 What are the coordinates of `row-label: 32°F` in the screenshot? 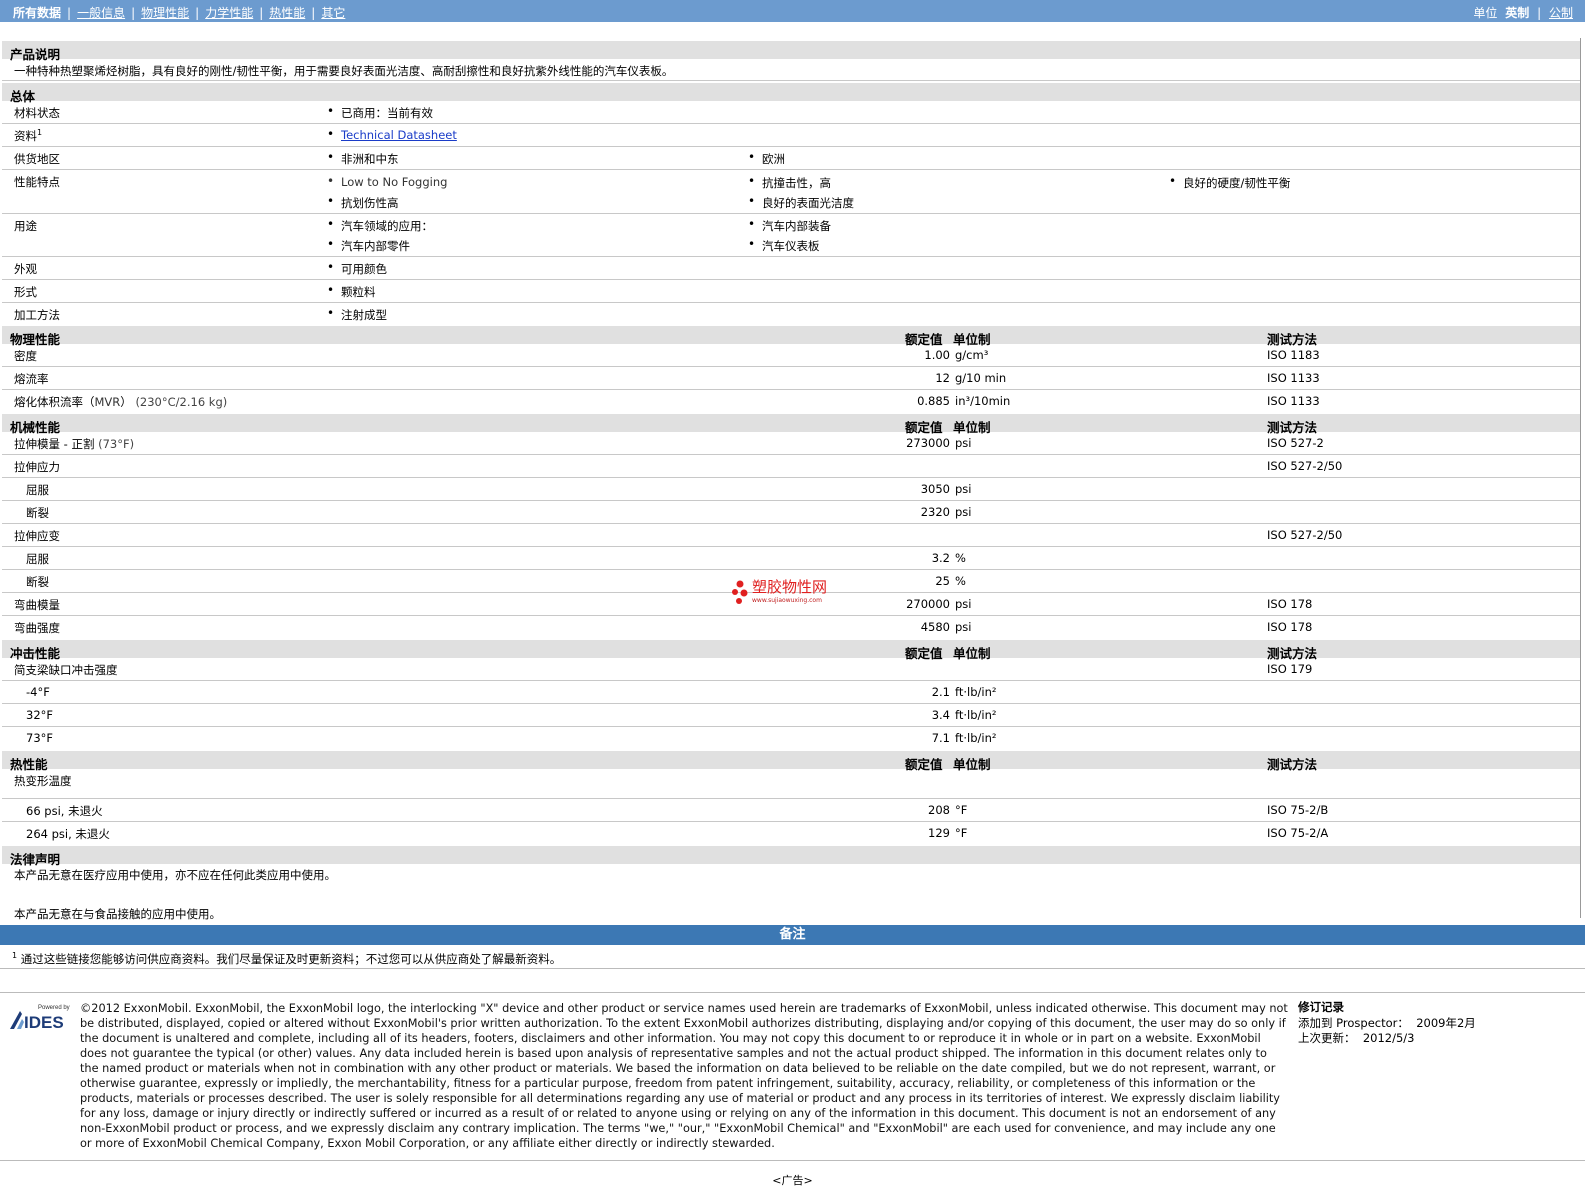 It's located at (39, 715).